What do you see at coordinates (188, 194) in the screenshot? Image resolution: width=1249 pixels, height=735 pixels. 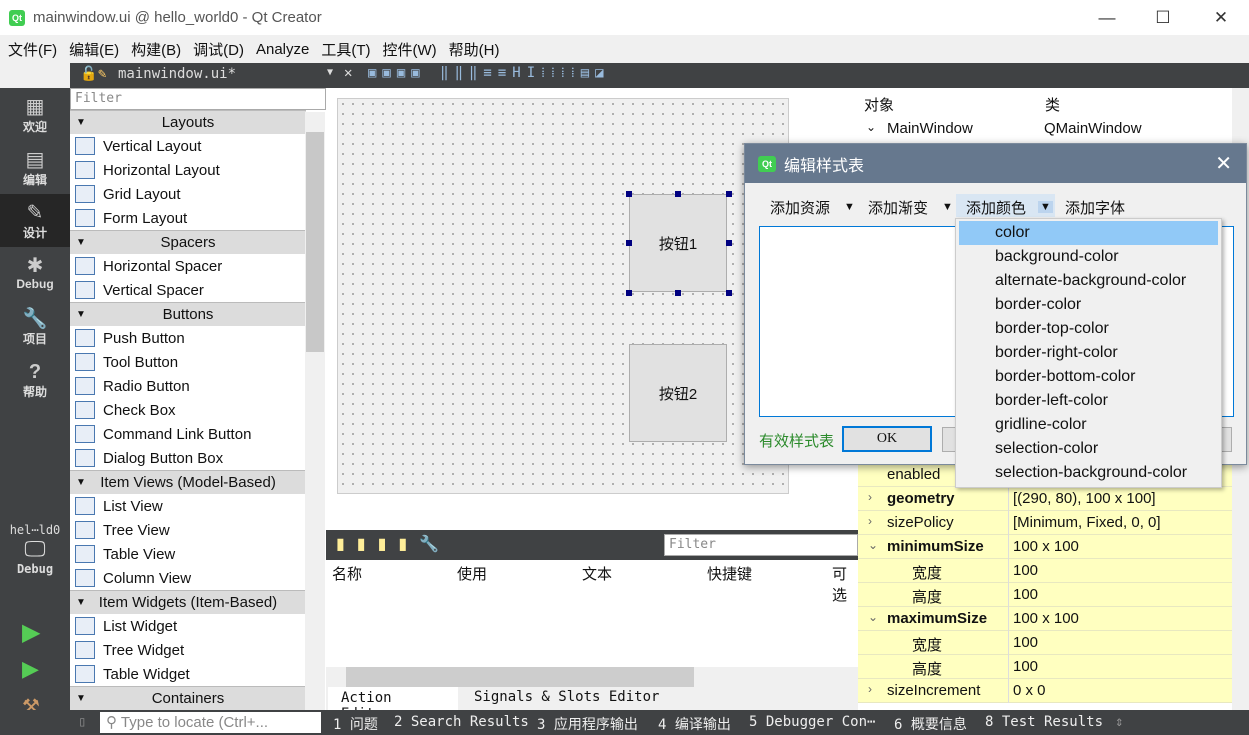 I see `widget-item: Grid Layout` at bounding box center [188, 194].